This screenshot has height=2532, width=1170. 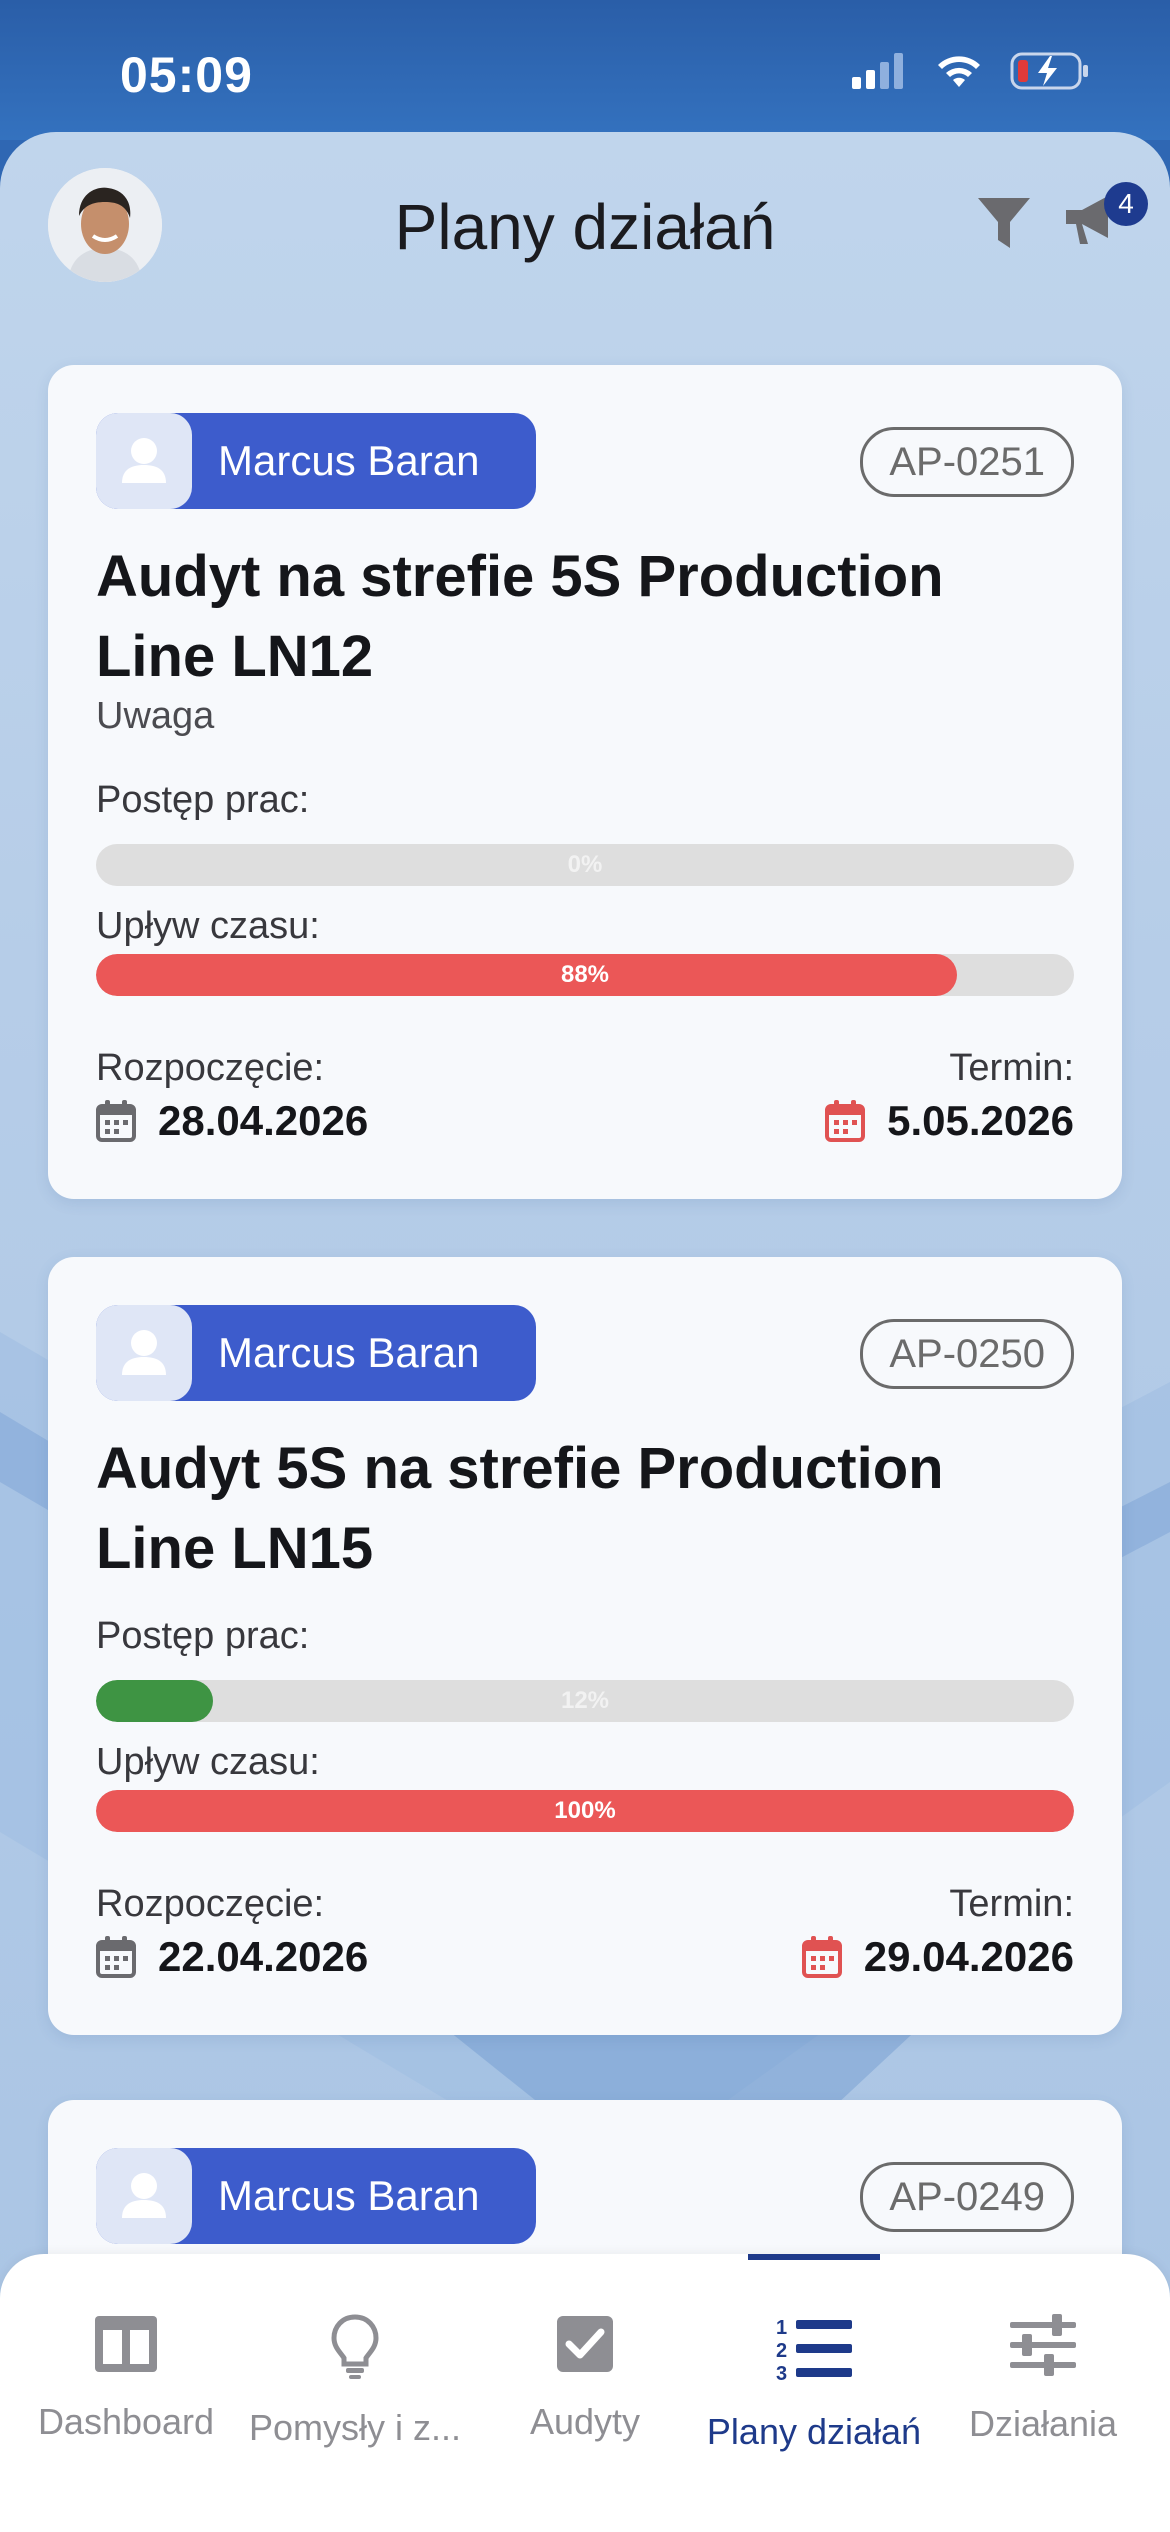 What do you see at coordinates (781, 2328) in the screenshot?
I see `svg-text: 1` at bounding box center [781, 2328].